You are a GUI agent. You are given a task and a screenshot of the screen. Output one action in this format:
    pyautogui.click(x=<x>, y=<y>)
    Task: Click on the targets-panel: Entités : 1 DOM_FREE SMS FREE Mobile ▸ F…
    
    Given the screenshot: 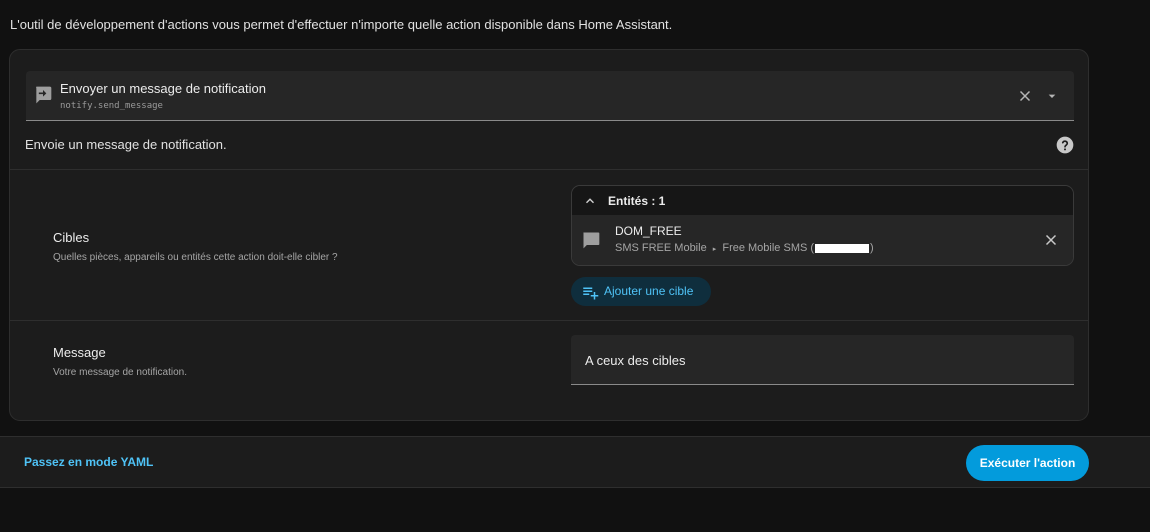 What is the action you would take?
    pyautogui.click(x=822, y=225)
    